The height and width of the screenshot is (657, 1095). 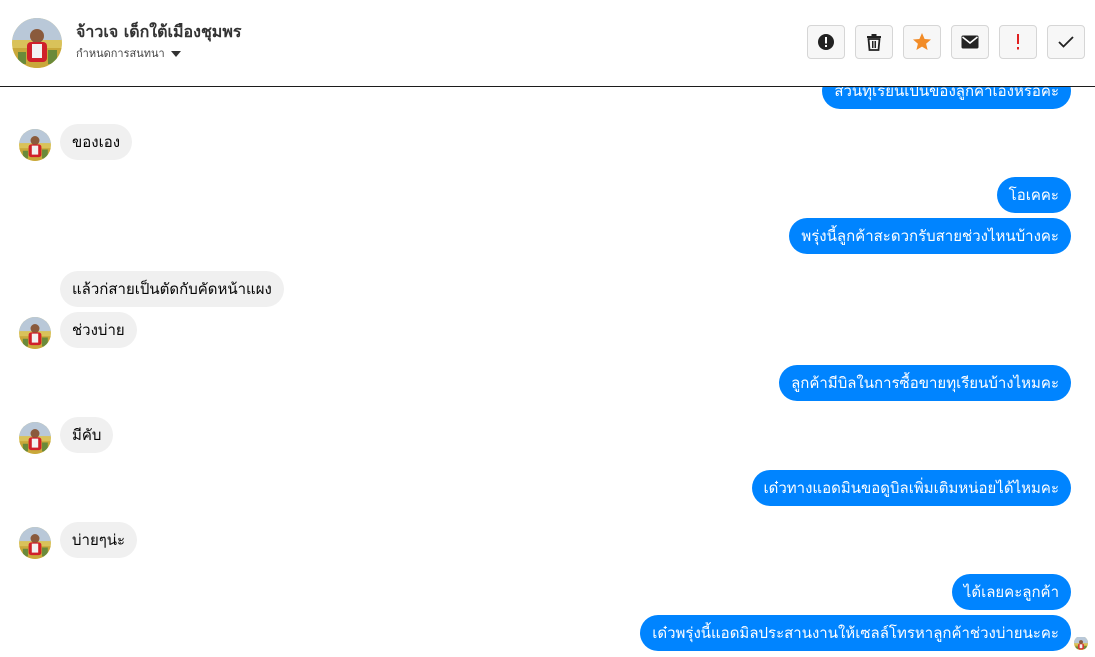 I want to click on outgoing-message: ได้เลยคะลูกค้า, so click(x=1011, y=592).